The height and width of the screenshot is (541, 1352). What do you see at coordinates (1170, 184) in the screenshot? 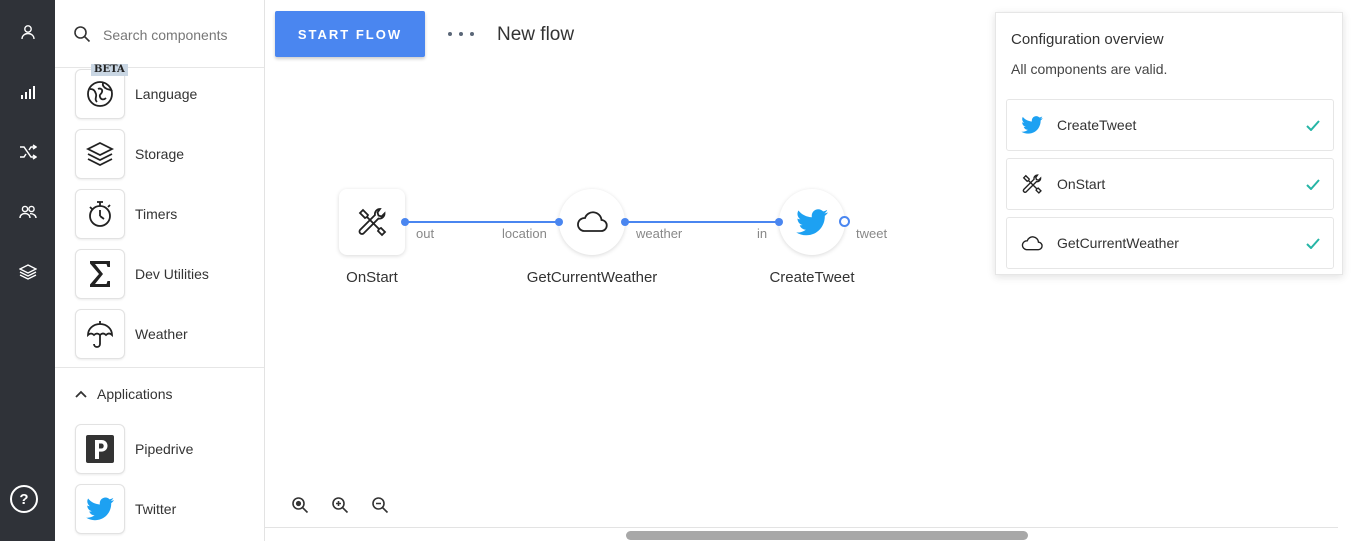
I see `config-item-onstart: OnStart` at bounding box center [1170, 184].